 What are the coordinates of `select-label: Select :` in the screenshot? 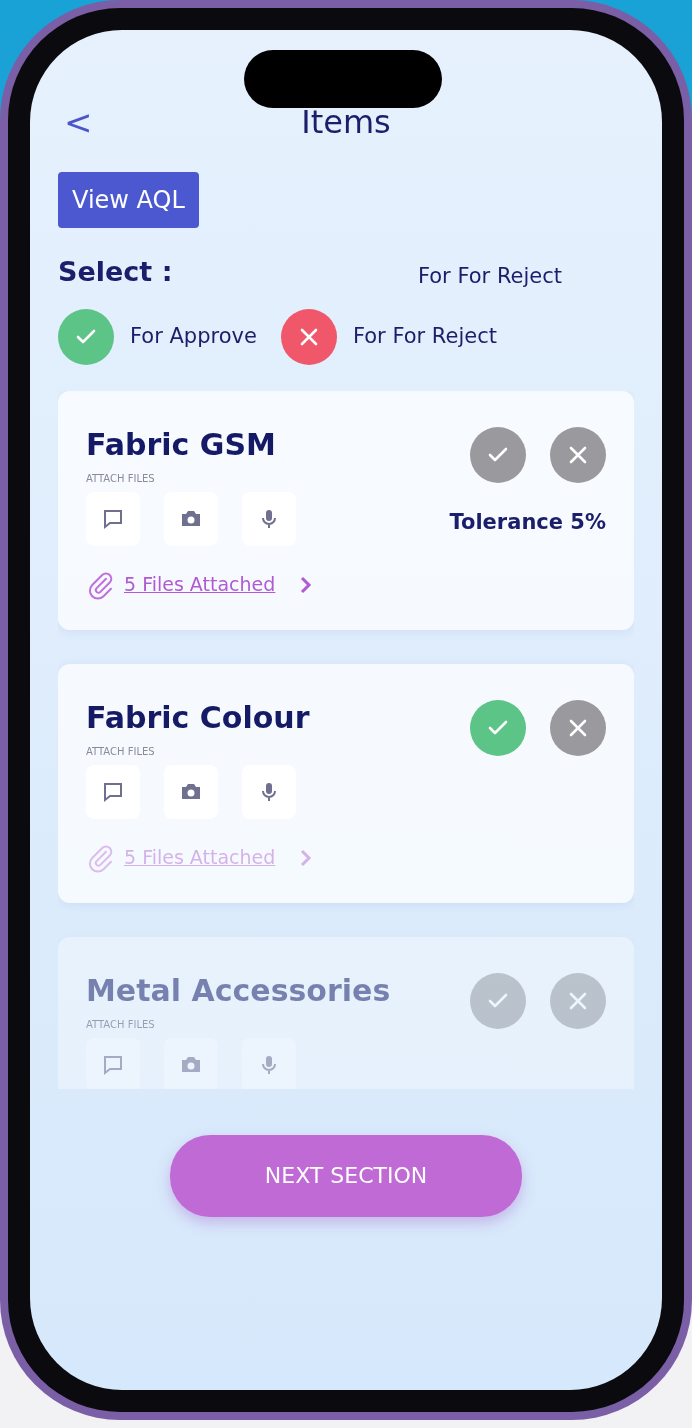 It's located at (115, 272).